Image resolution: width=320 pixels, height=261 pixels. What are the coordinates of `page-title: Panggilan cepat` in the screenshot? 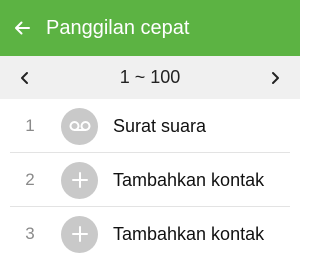 It's located at (118, 27).